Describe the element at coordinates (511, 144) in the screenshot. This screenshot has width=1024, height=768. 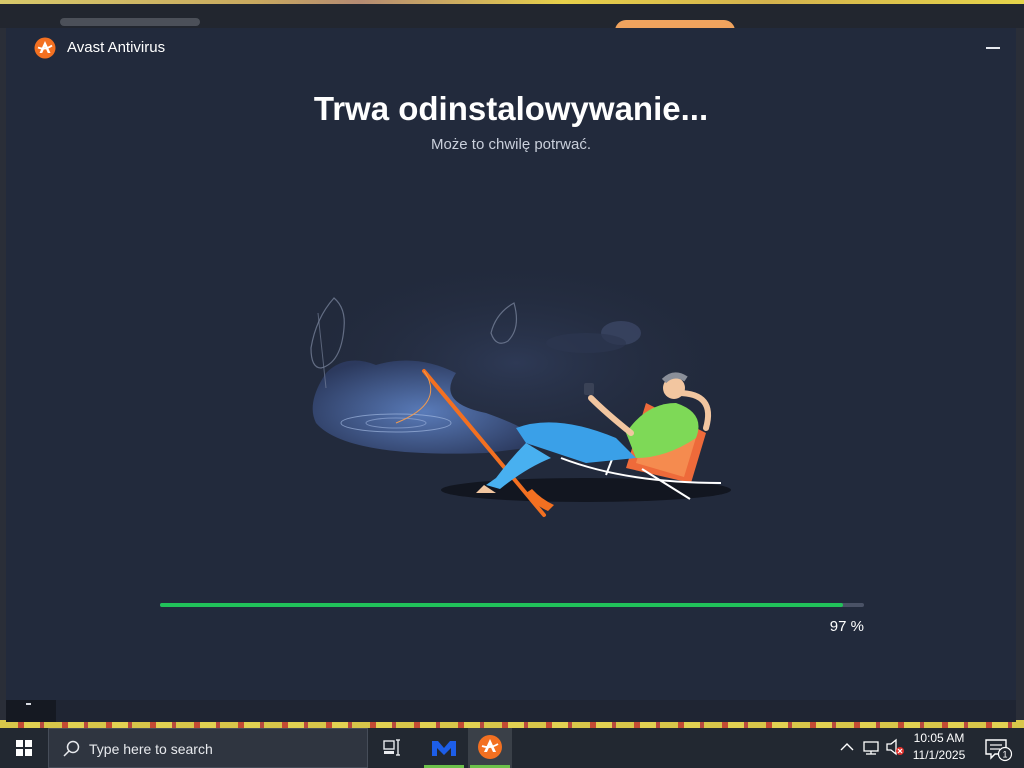
I see `page-subtitle: Może to chwilę potrwać.` at that location.